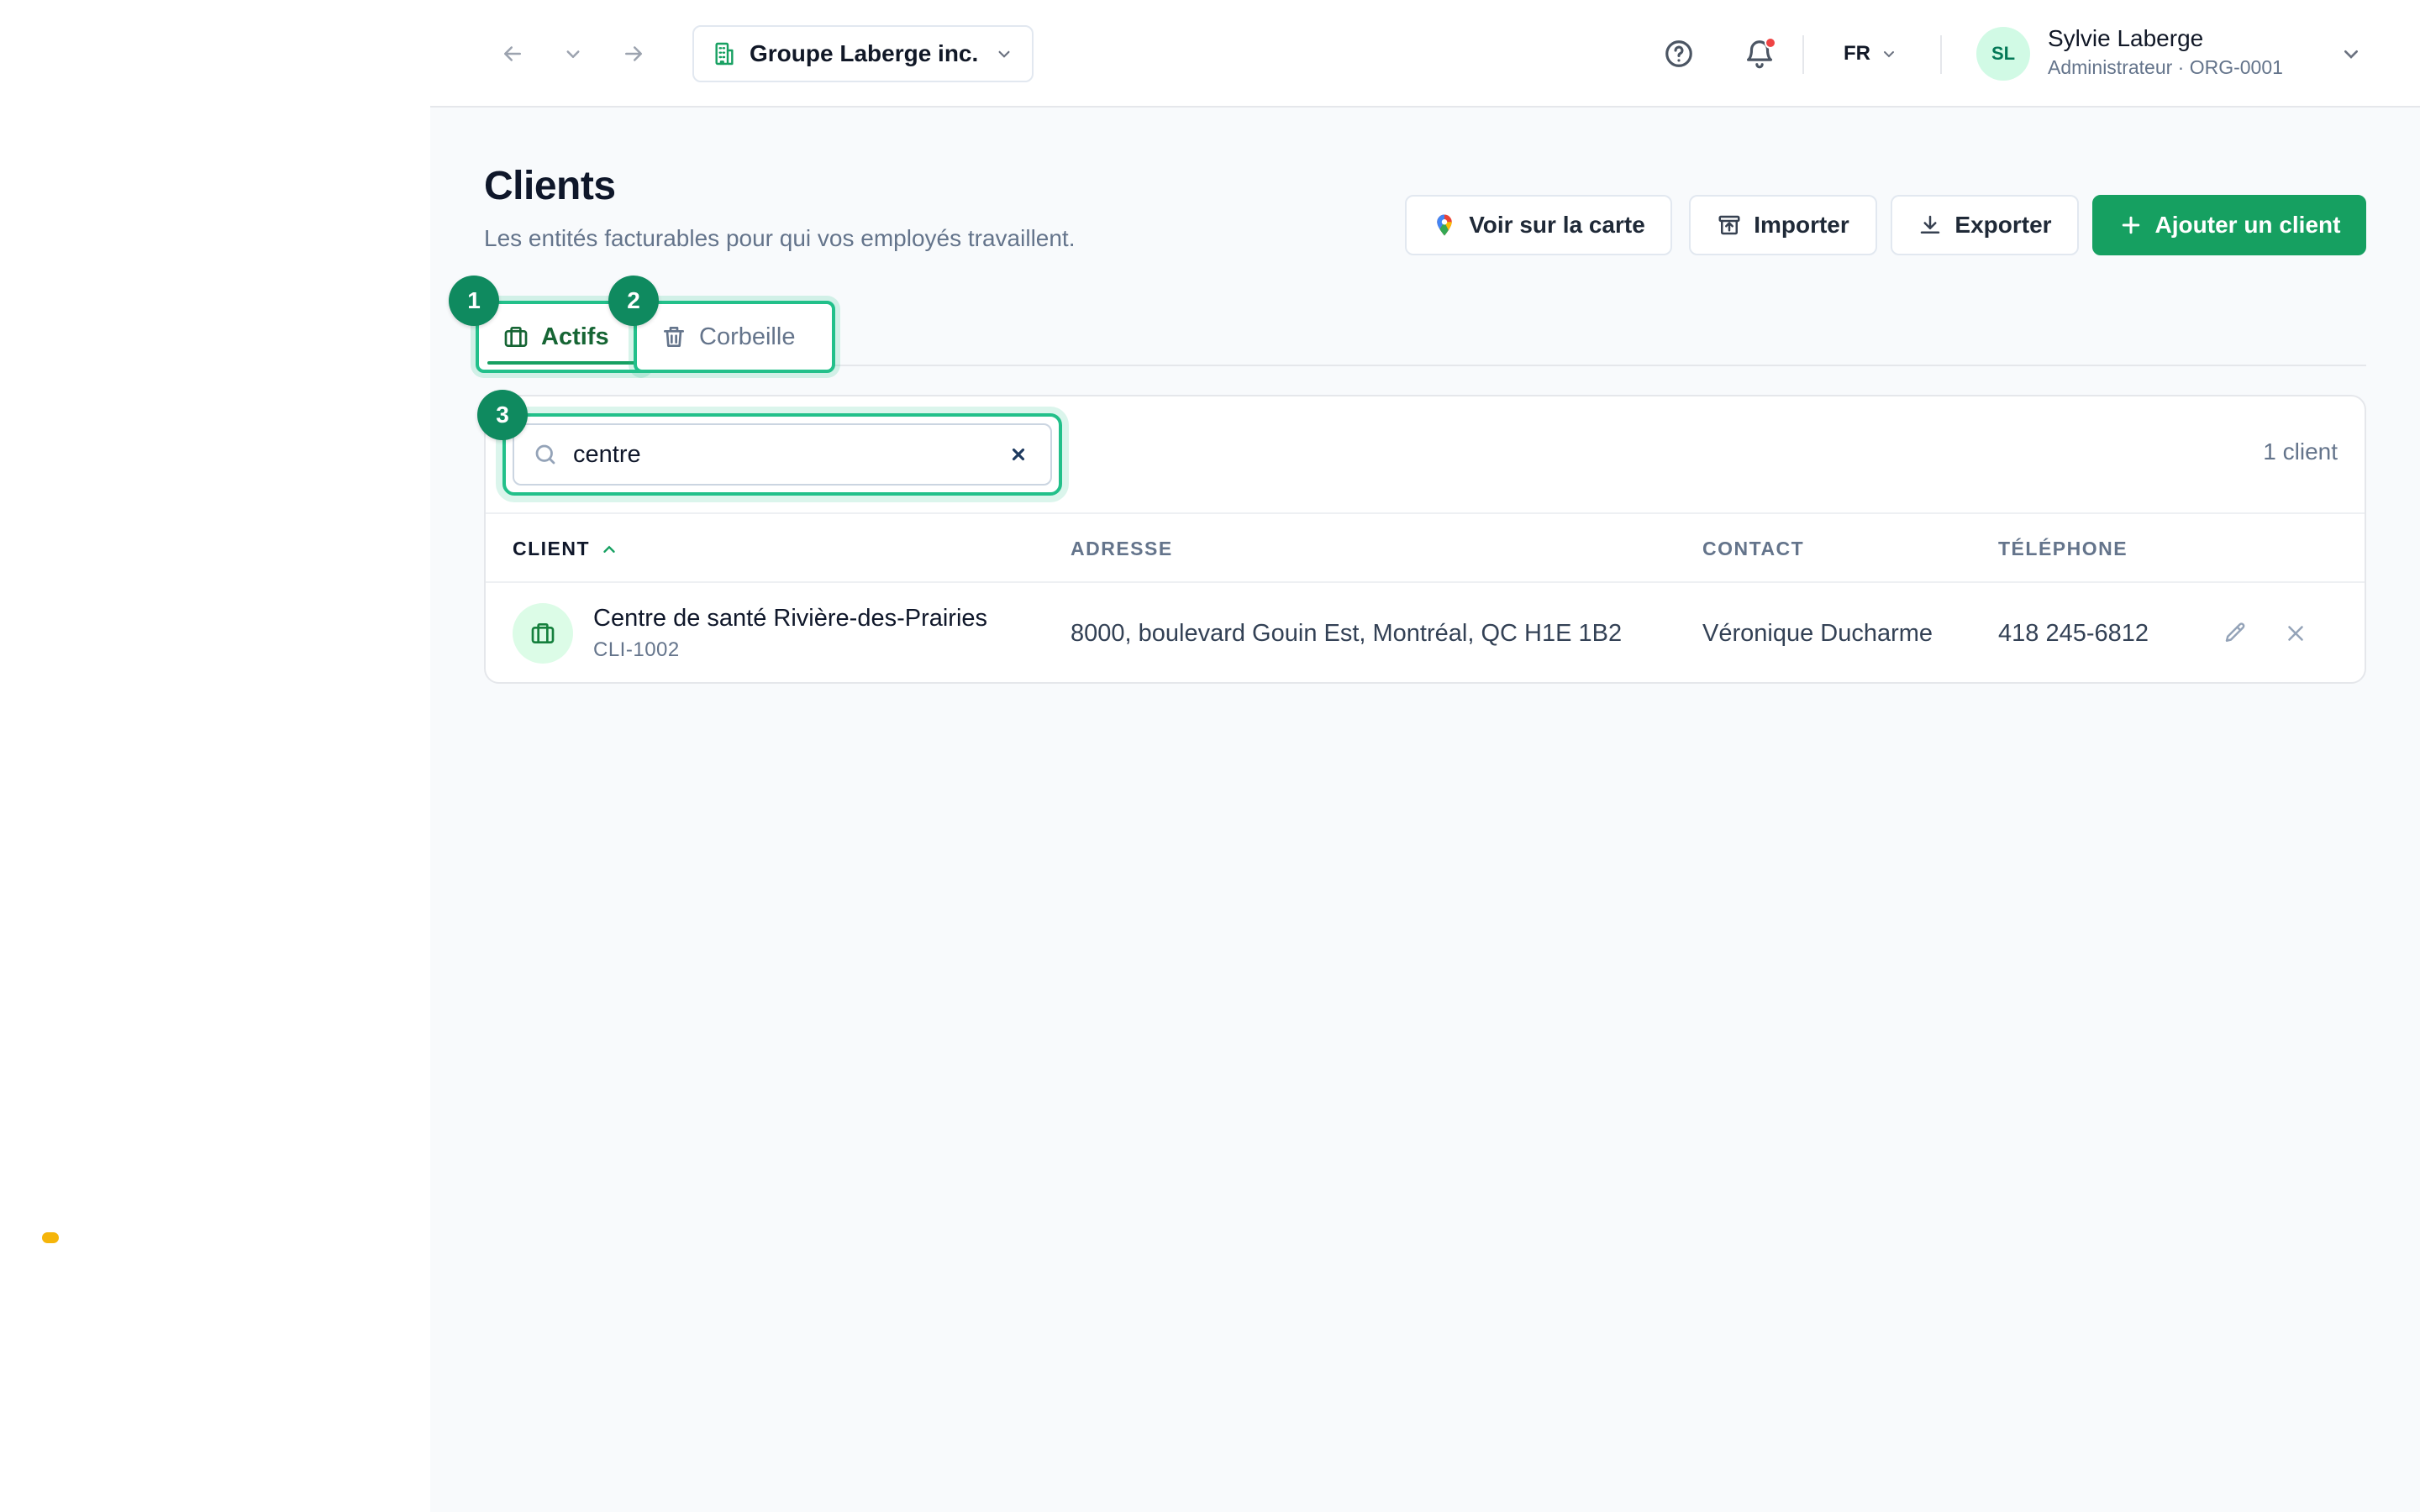 The image size is (2420, 1512). I want to click on arrow-left-icon, so click(512, 53).